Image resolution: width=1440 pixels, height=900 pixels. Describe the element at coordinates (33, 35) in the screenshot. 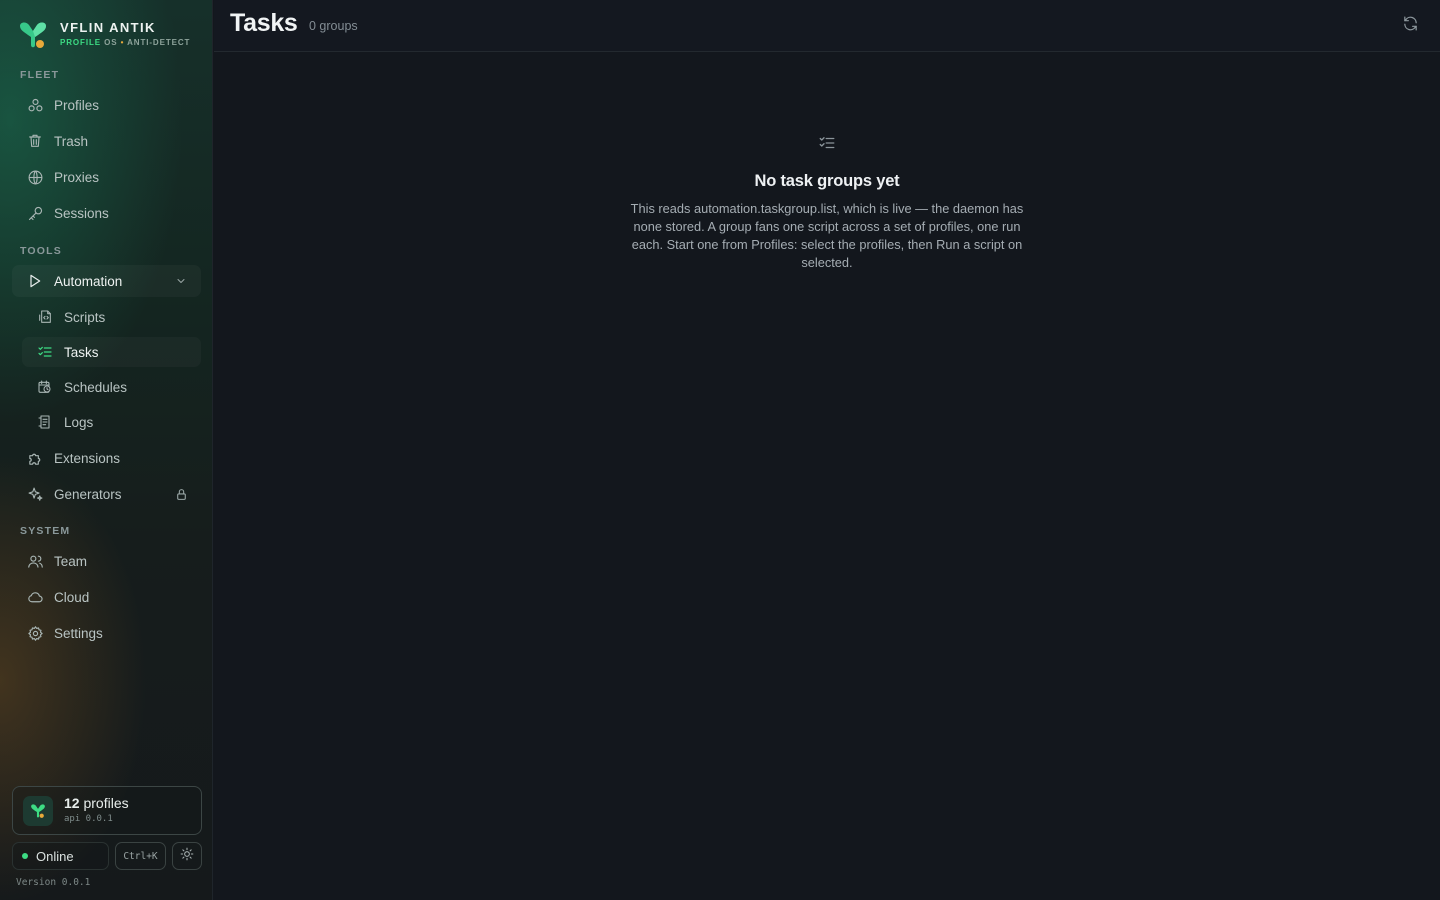

I see `brand-logo` at that location.